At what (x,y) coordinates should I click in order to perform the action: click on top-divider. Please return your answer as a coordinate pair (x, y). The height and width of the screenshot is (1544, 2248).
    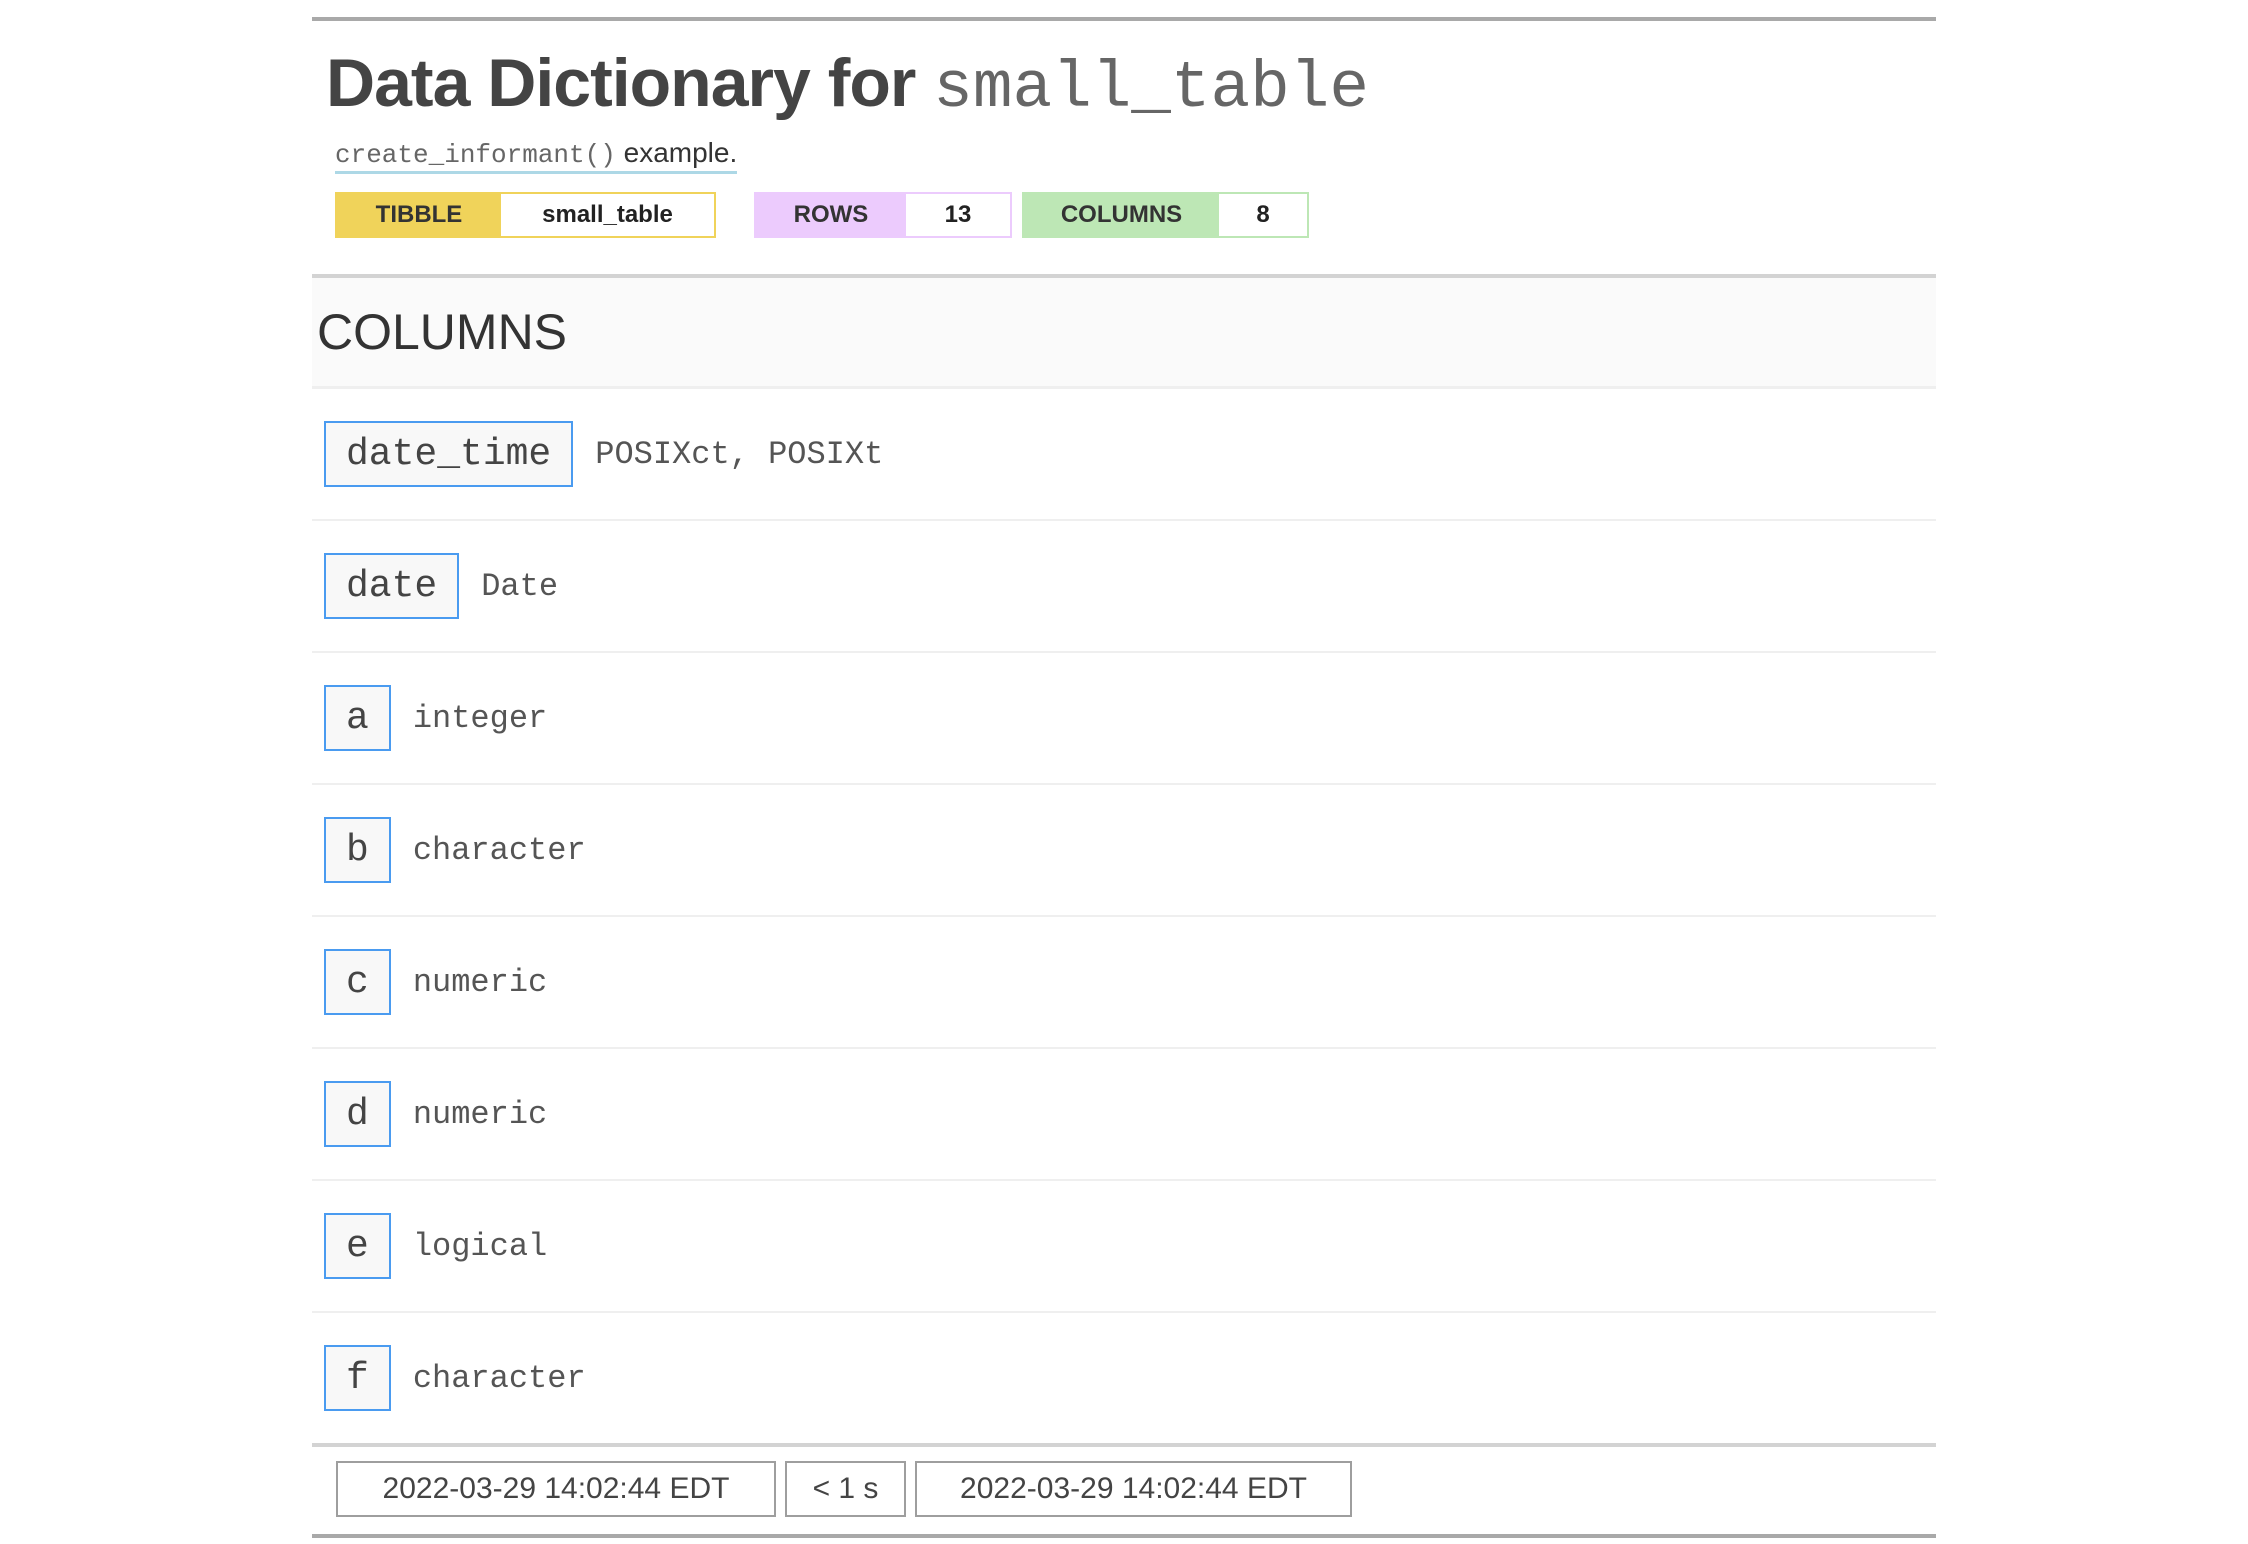
    Looking at the image, I should click on (1124, 19).